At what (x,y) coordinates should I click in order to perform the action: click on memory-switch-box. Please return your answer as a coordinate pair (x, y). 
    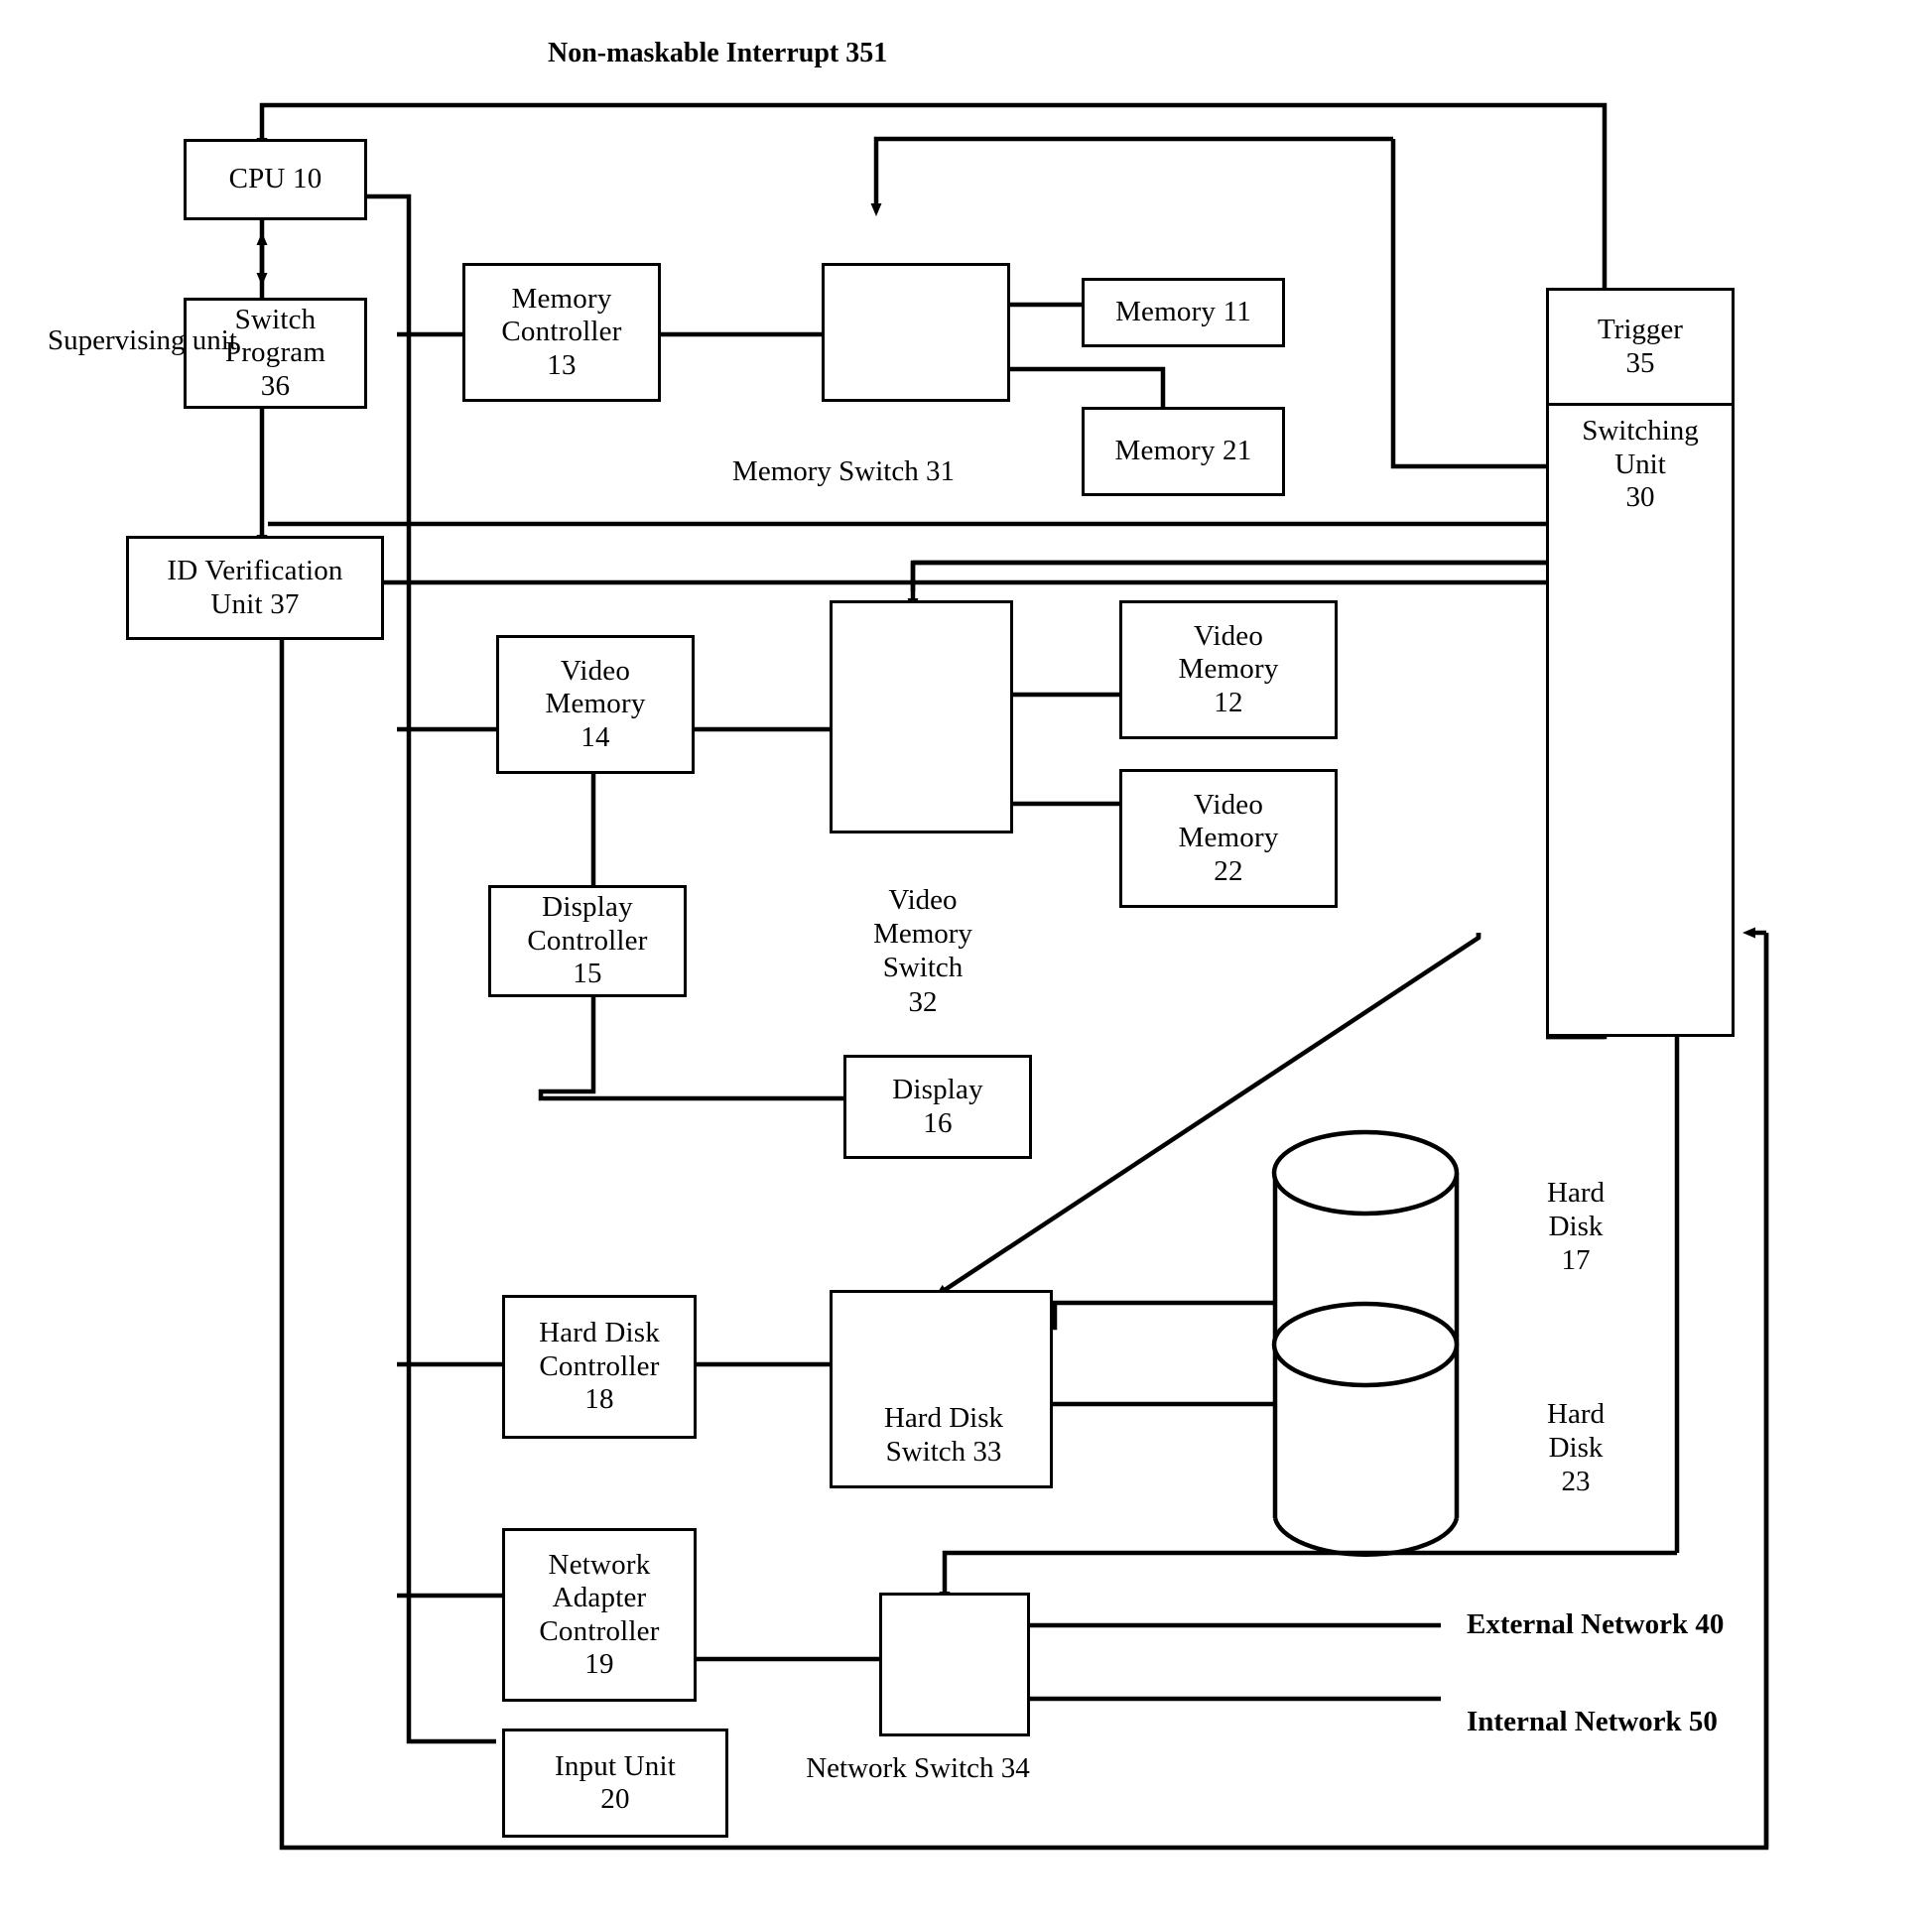
    Looking at the image, I should click on (916, 333).